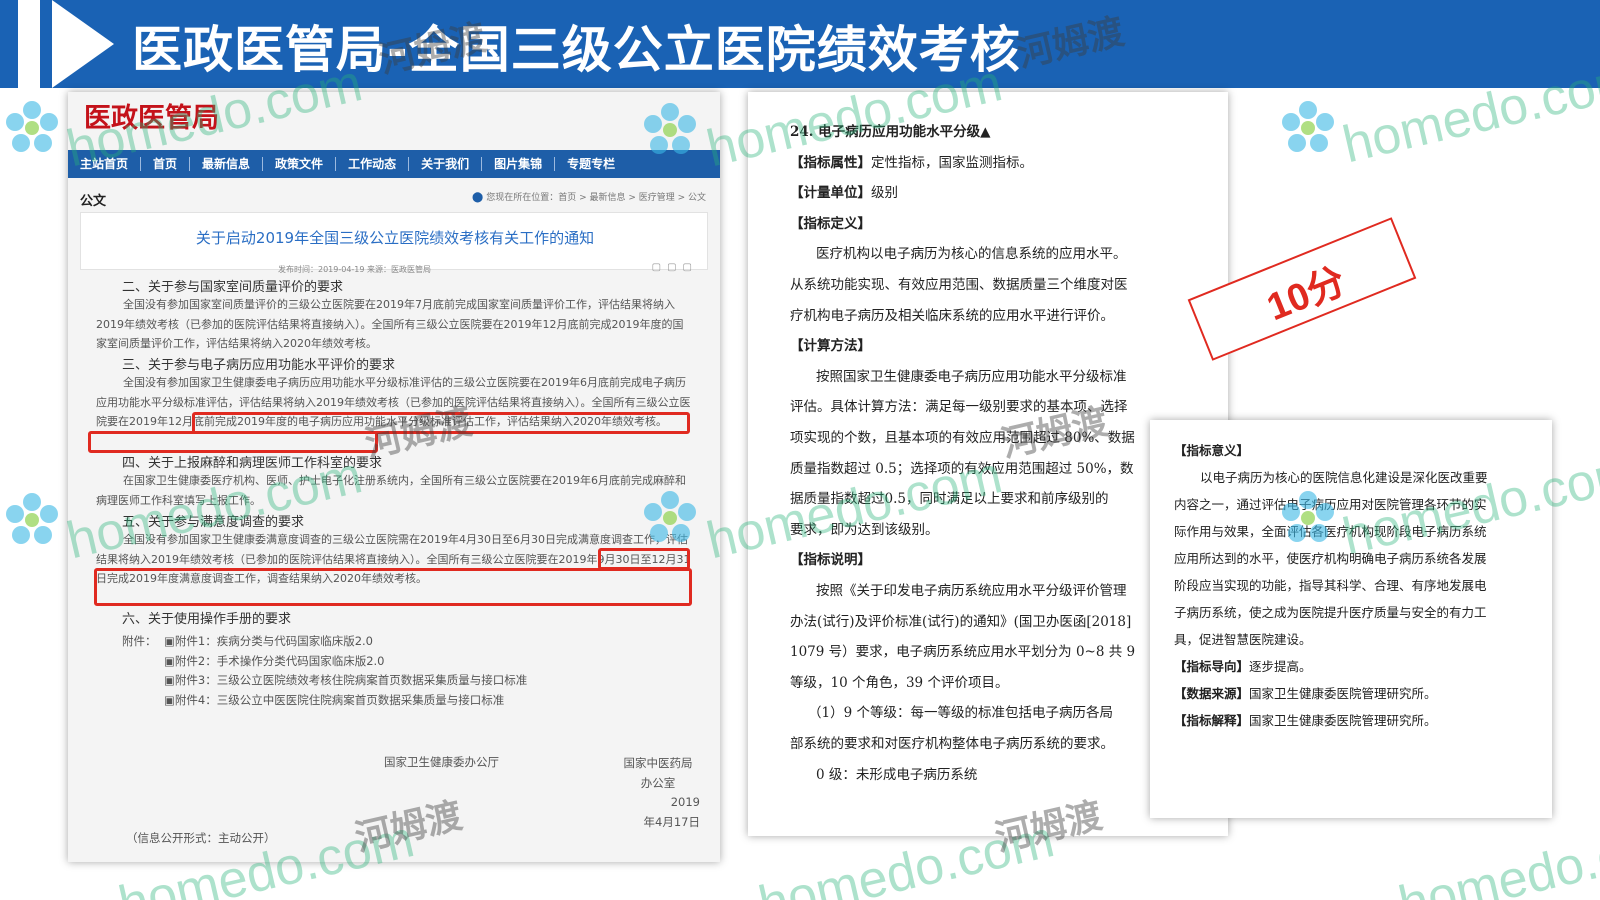 The image size is (1600, 900). What do you see at coordinates (830, 560) in the screenshot?
I see `indicator-label: 【指标说明】` at bounding box center [830, 560].